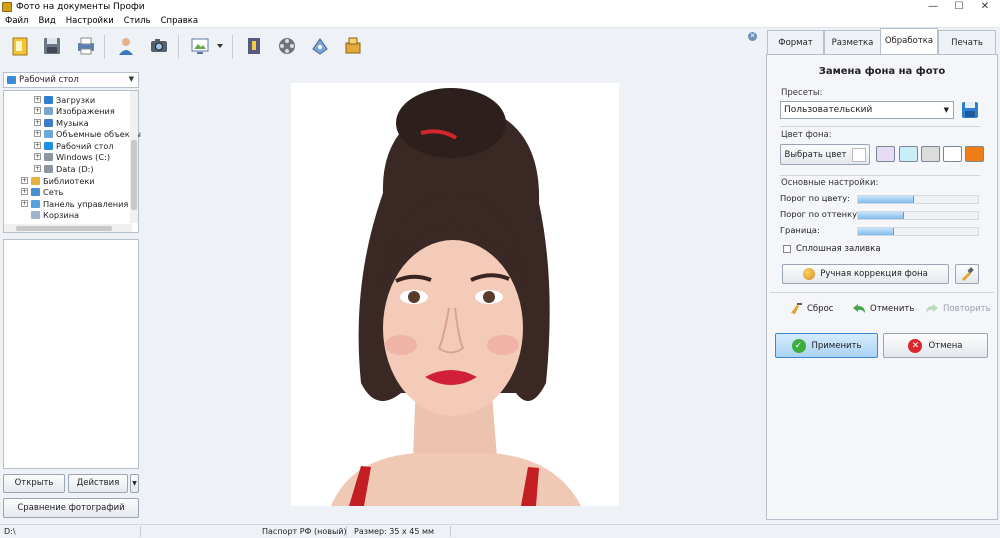 The image size is (1000, 538). What do you see at coordinates (200, 46) in the screenshot?
I see `image-view-icon` at bounding box center [200, 46].